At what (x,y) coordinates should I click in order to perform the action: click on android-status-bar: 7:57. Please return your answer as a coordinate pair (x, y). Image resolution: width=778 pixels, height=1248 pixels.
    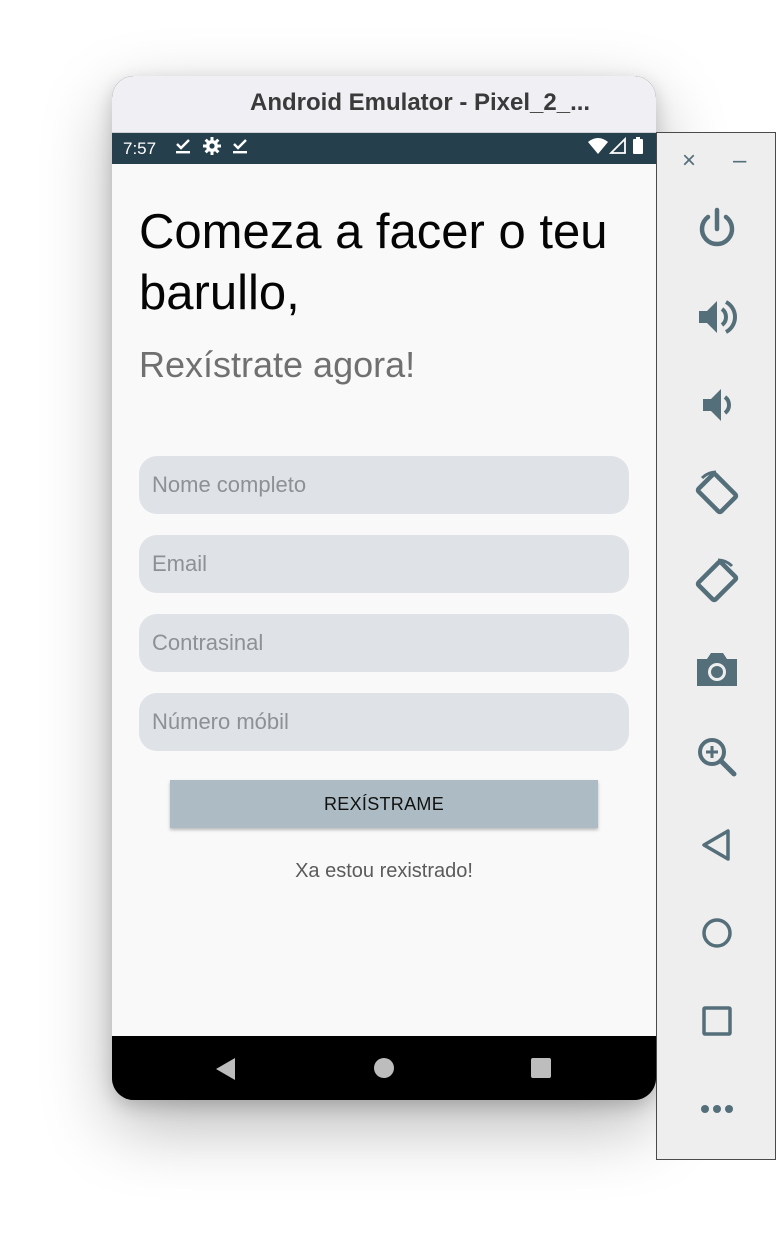
    Looking at the image, I should click on (384, 148).